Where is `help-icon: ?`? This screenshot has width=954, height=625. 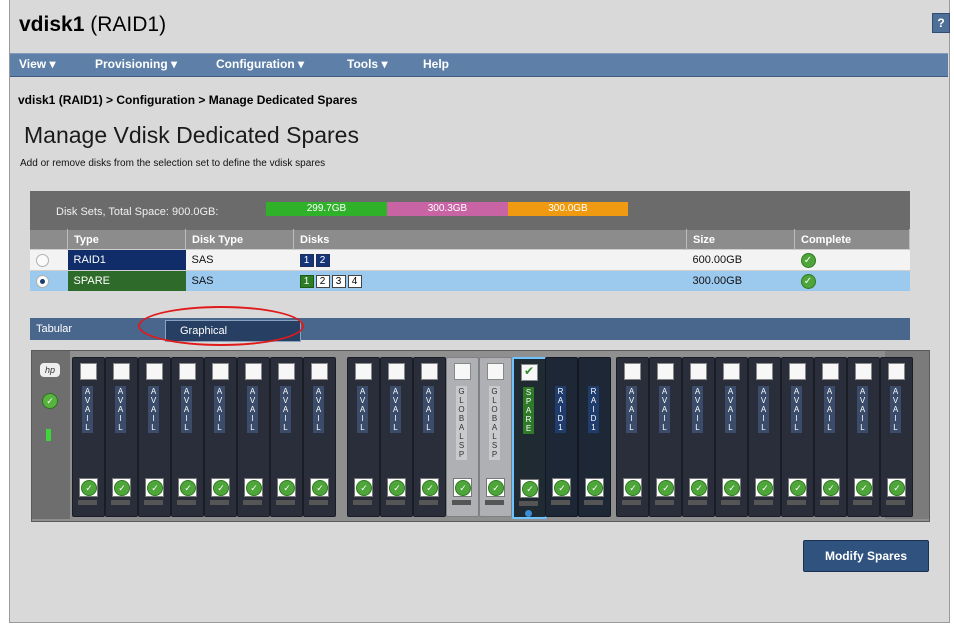 help-icon: ? is located at coordinates (941, 23).